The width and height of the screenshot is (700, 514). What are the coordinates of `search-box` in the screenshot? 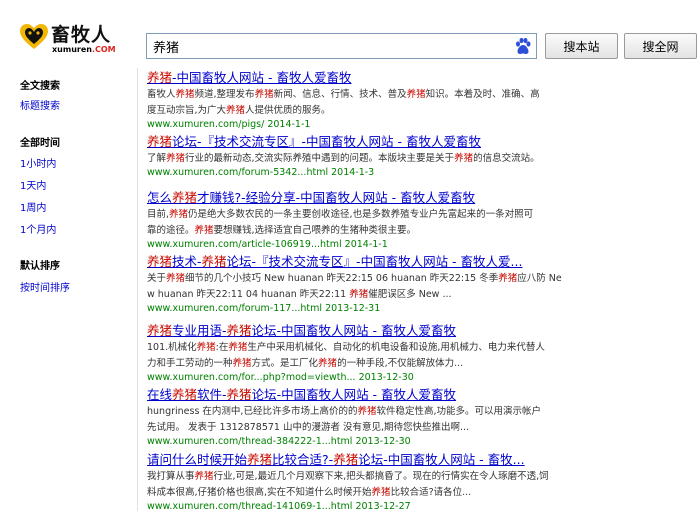 It's located at (341, 46).